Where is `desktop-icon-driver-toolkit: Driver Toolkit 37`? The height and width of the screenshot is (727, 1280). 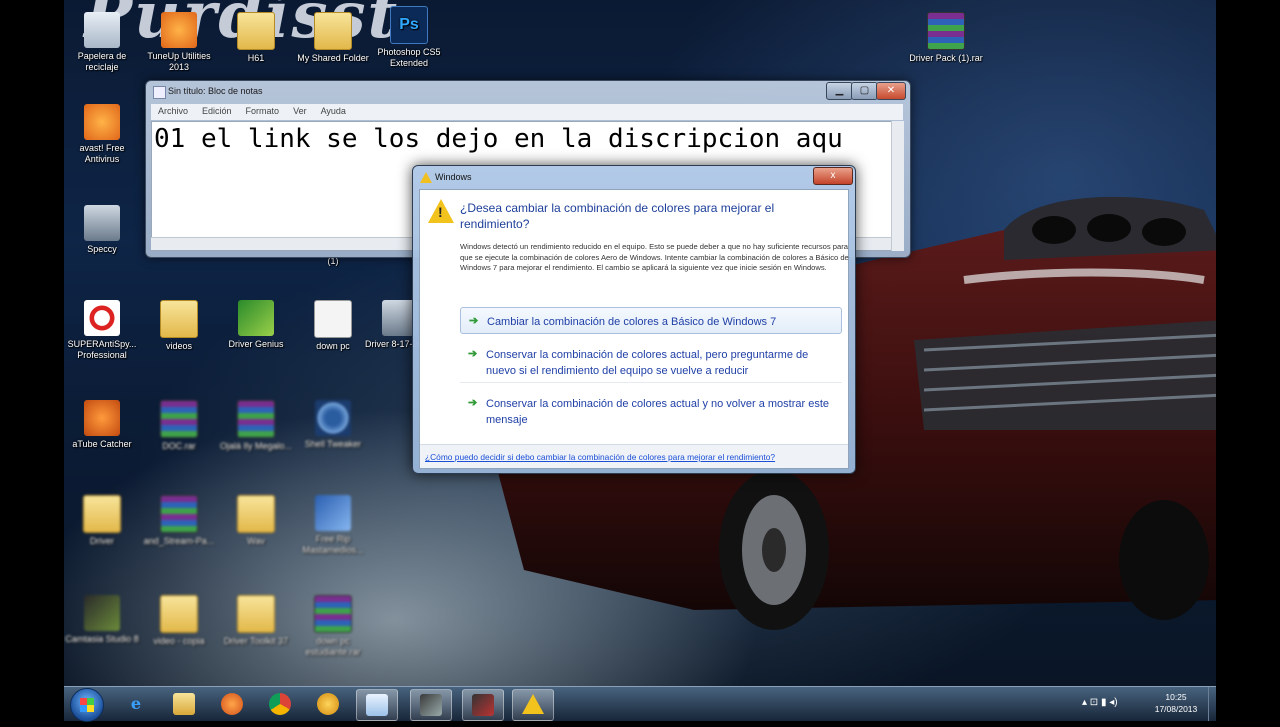
desktop-icon-driver-toolkit: Driver Toolkit 37 is located at coordinates (256, 621).